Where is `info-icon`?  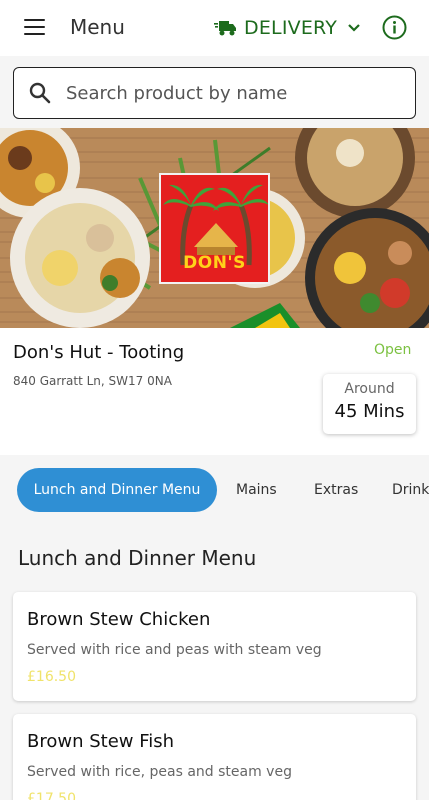
info-icon is located at coordinates (394, 27).